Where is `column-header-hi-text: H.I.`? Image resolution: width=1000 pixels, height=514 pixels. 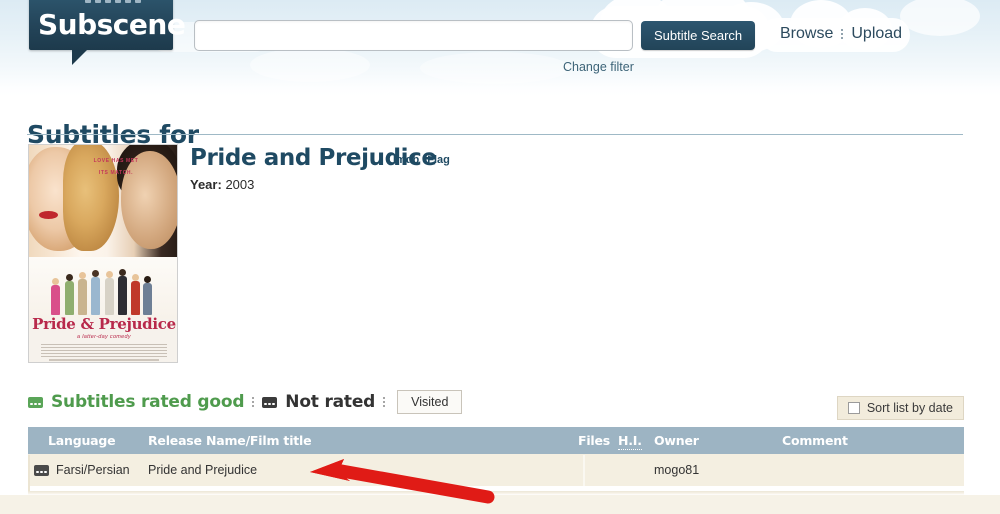 column-header-hi-text: H.I. is located at coordinates (630, 441).